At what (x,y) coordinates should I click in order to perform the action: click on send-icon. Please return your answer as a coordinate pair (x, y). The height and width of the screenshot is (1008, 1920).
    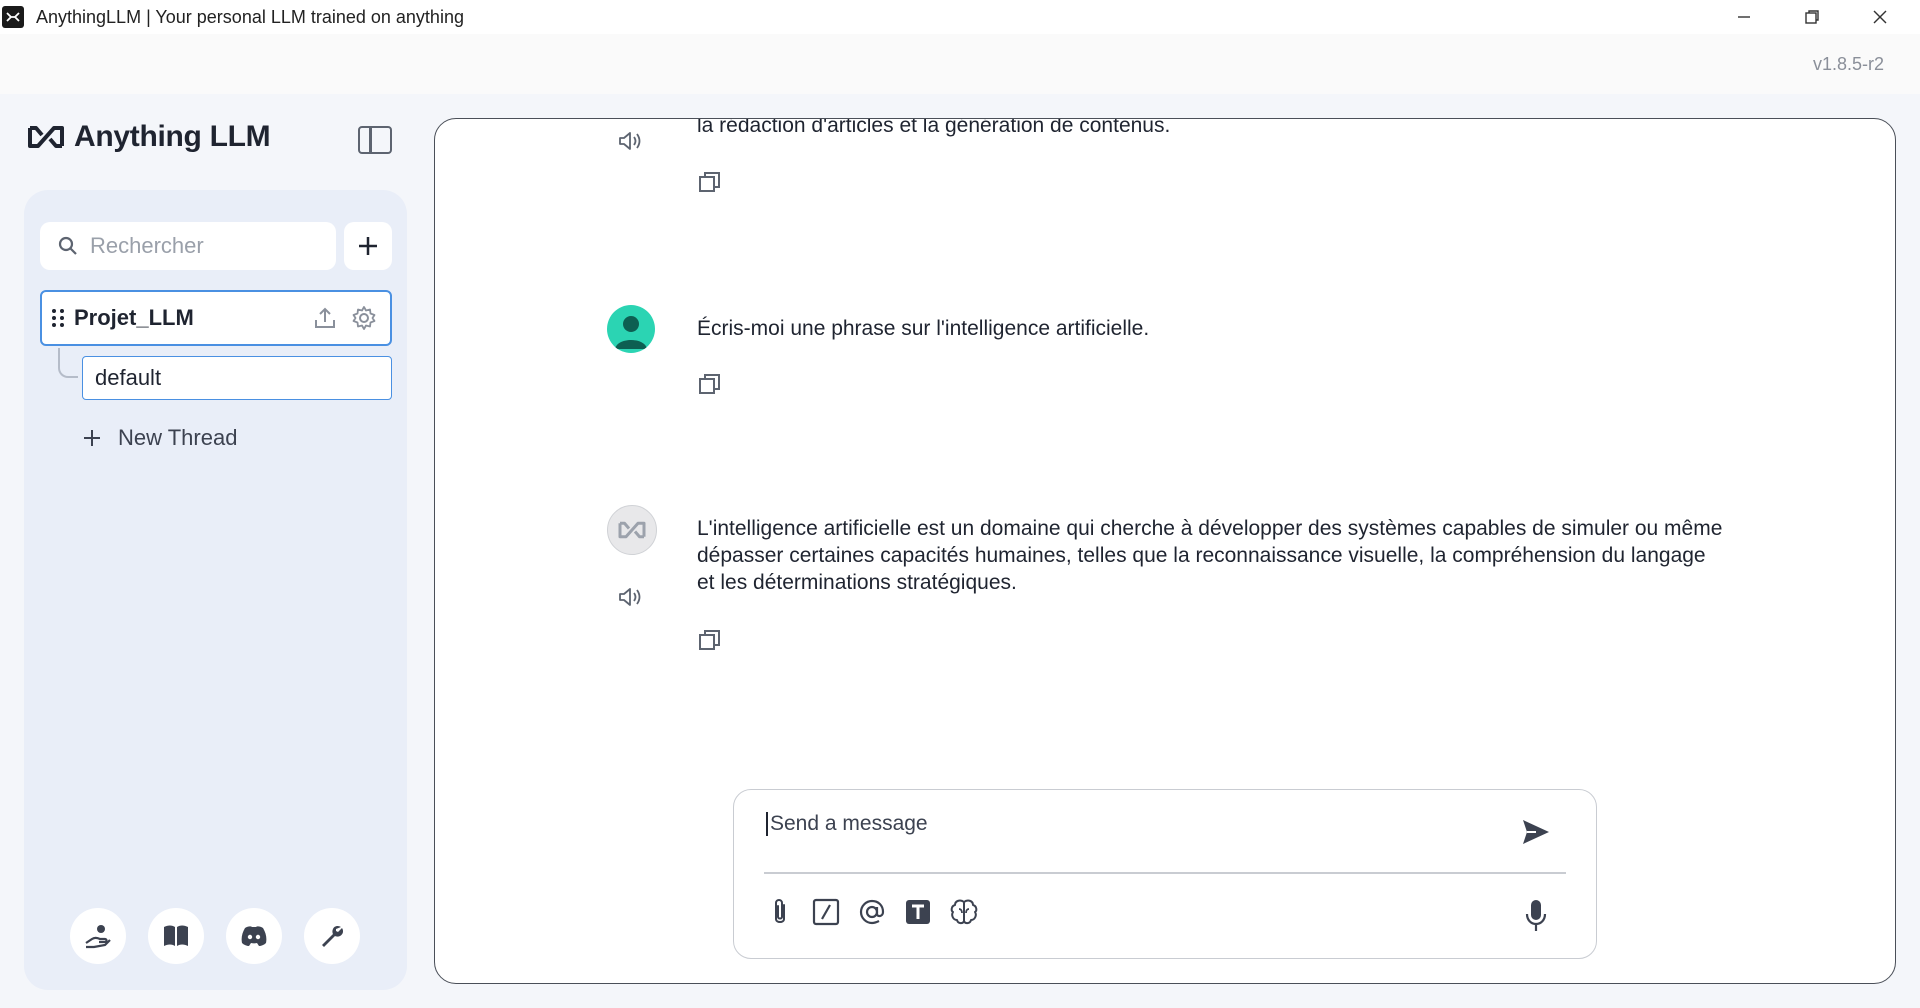
    Looking at the image, I should click on (1536, 832).